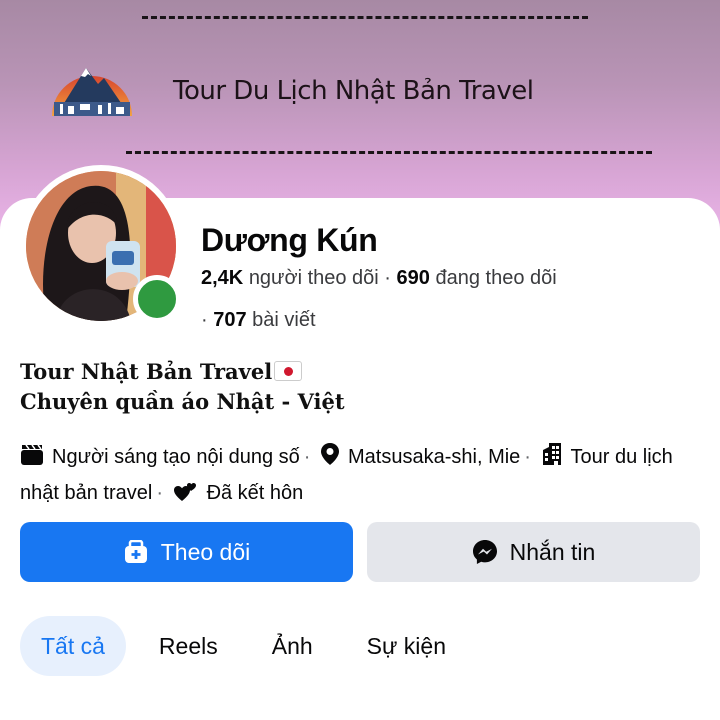 The width and height of the screenshot is (720, 720). Describe the element at coordinates (243, 646) in the screenshot. I see `profile-tabs: Tất cả Reels Ảnh Sự kiện` at that location.